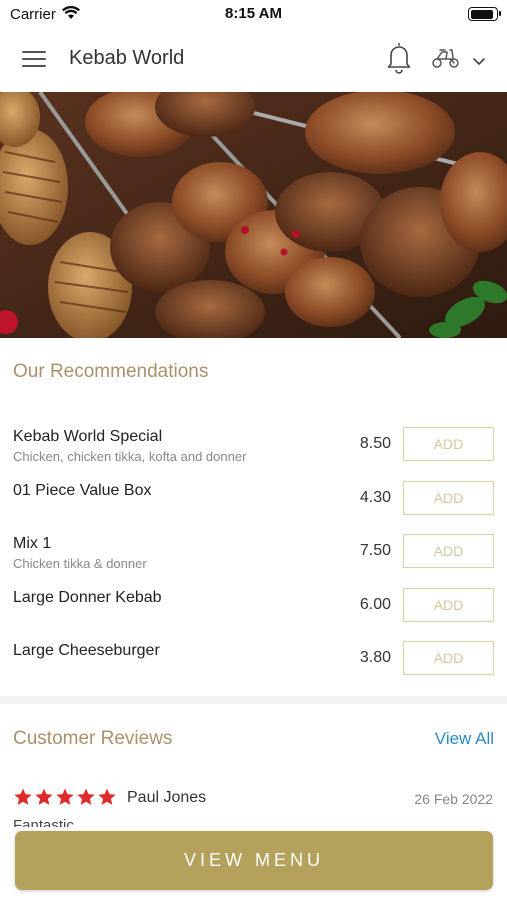 Image resolution: width=507 pixels, height=900 pixels. Describe the element at coordinates (375, 443) in the screenshot. I see `item-price: 8.50` at that location.